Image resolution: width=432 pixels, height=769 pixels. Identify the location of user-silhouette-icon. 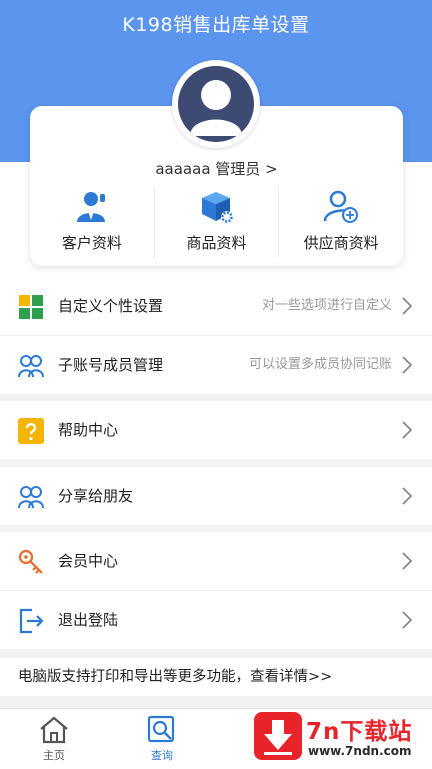
(216, 108).